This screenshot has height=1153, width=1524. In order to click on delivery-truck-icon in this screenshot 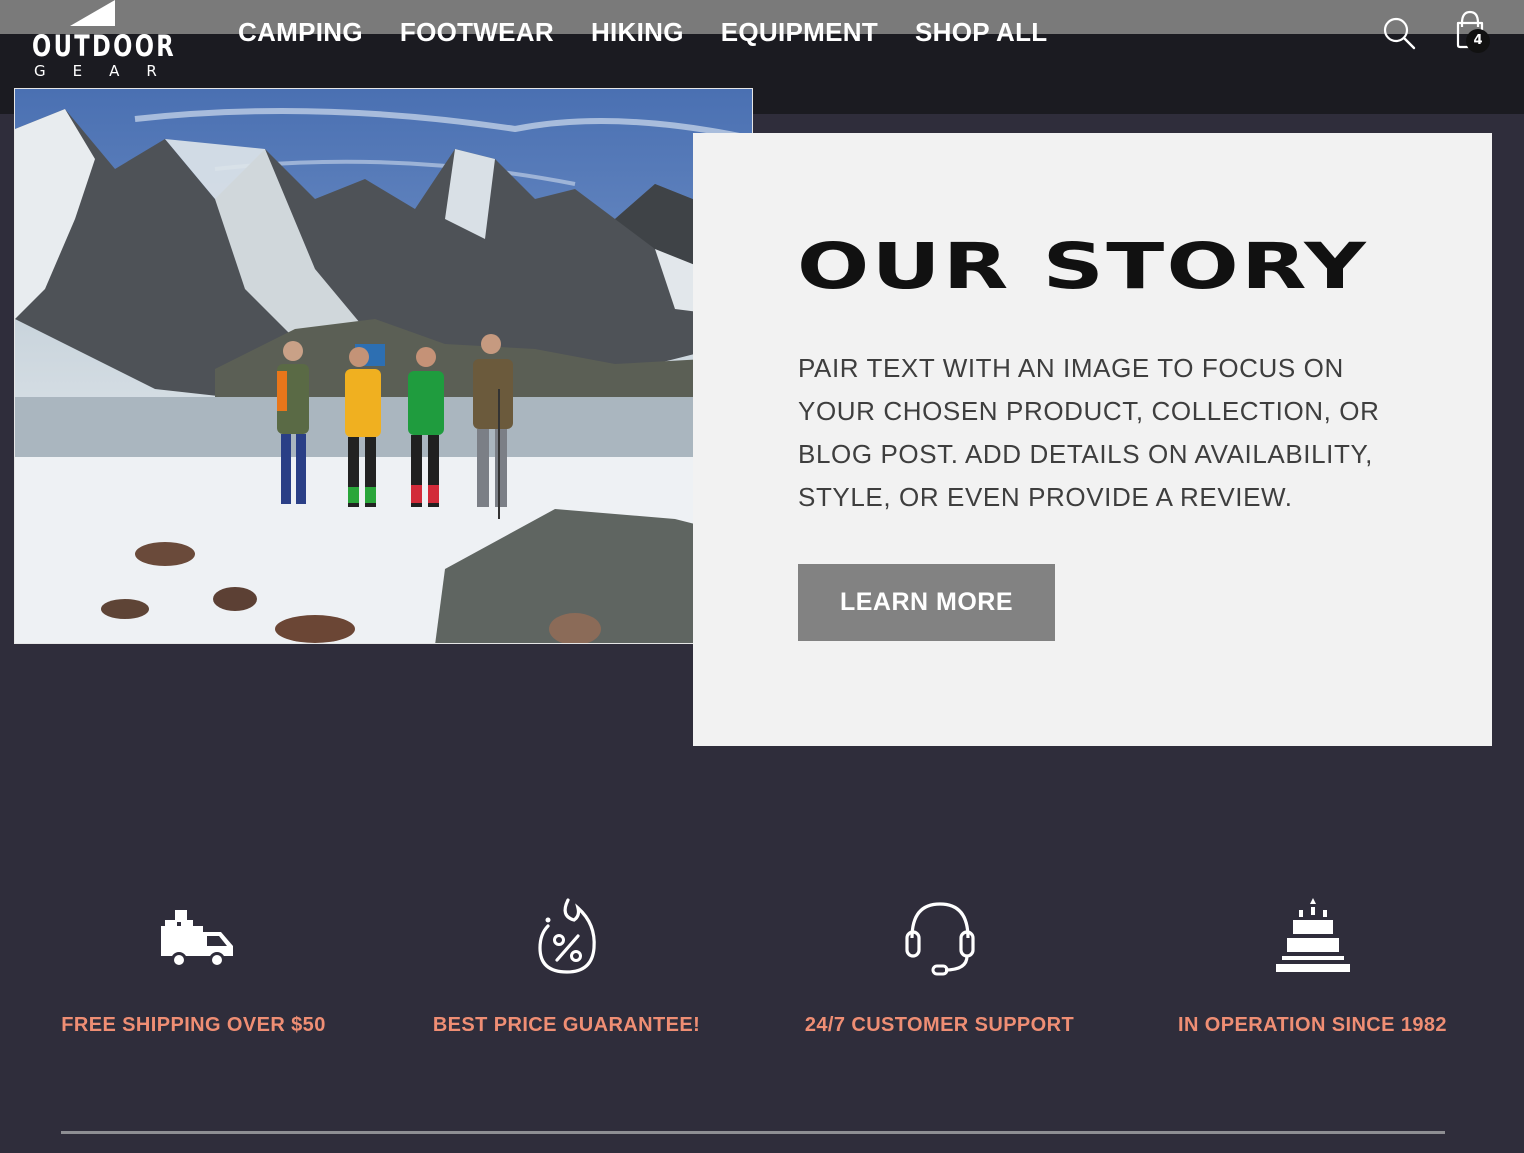, I will do `click(196, 939)`.